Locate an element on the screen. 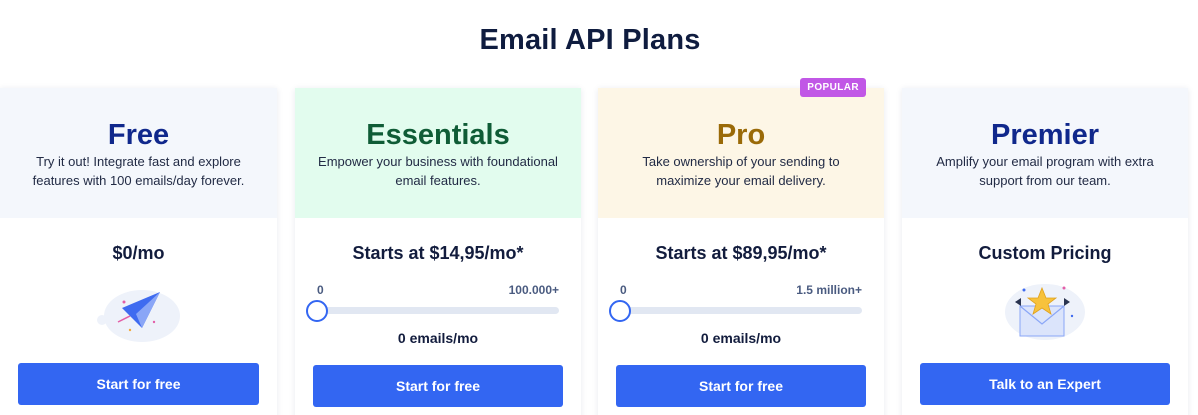 This screenshot has width=1198, height=415. star-envelope-icon is located at coordinates (1045, 312).